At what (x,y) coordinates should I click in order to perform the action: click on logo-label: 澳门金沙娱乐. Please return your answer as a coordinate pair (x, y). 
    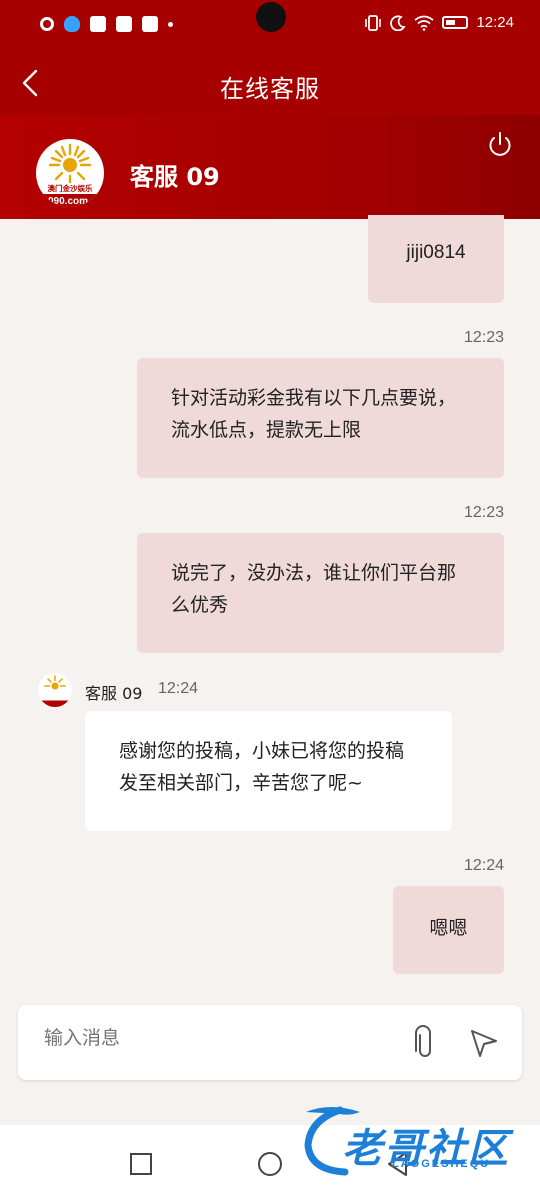
    Looking at the image, I should click on (70, 188).